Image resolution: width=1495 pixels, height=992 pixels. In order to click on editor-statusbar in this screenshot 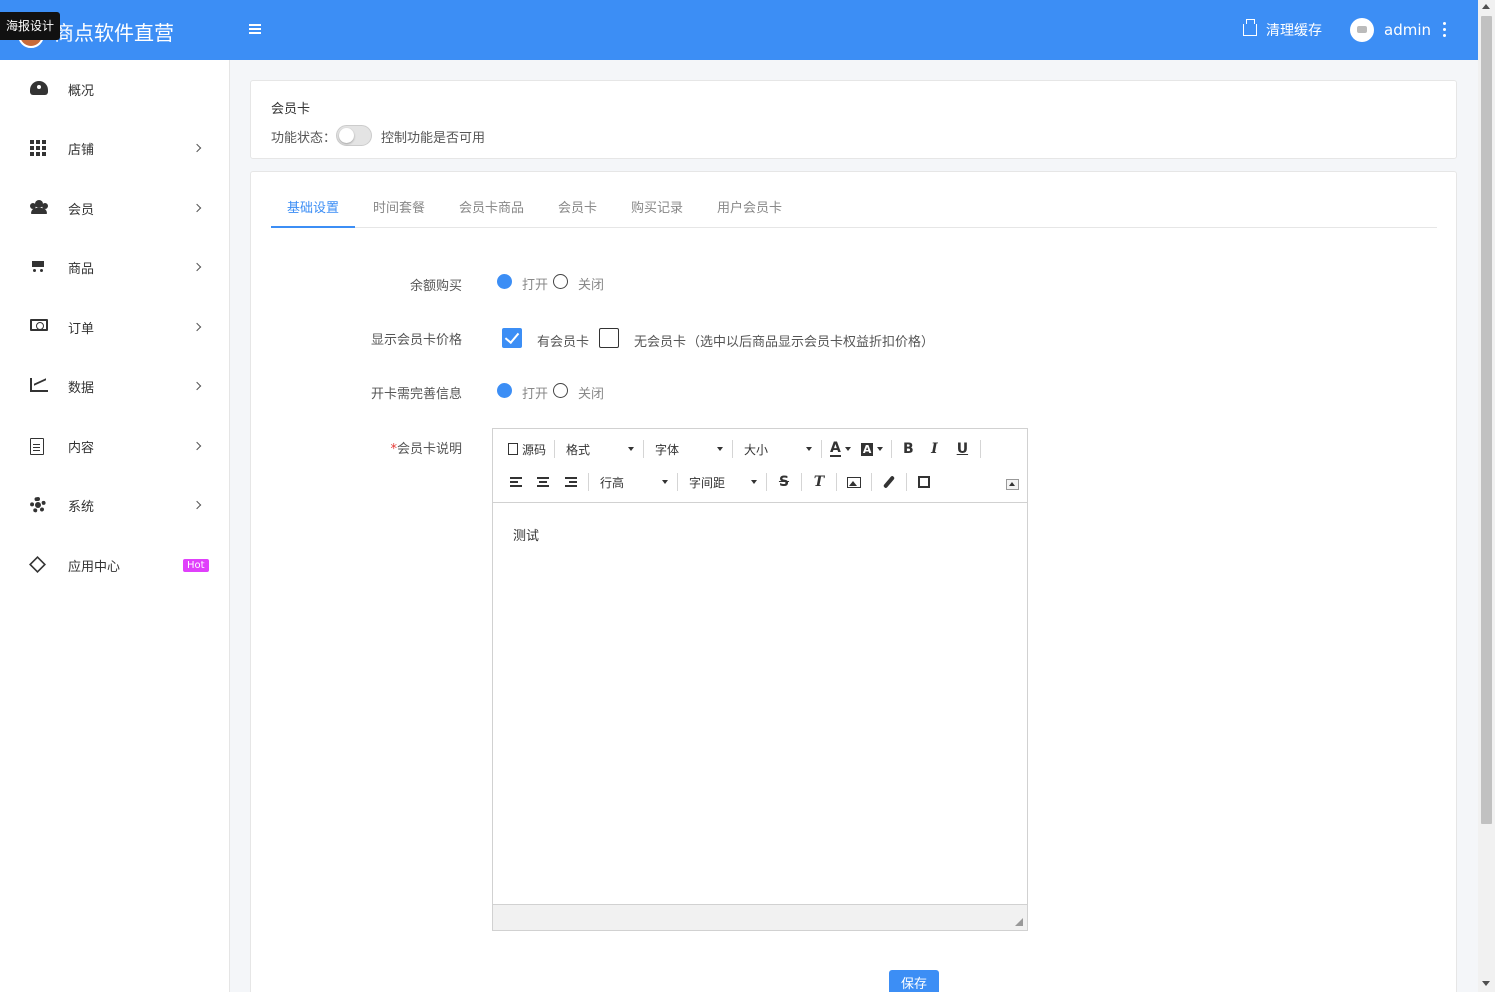, I will do `click(760, 917)`.